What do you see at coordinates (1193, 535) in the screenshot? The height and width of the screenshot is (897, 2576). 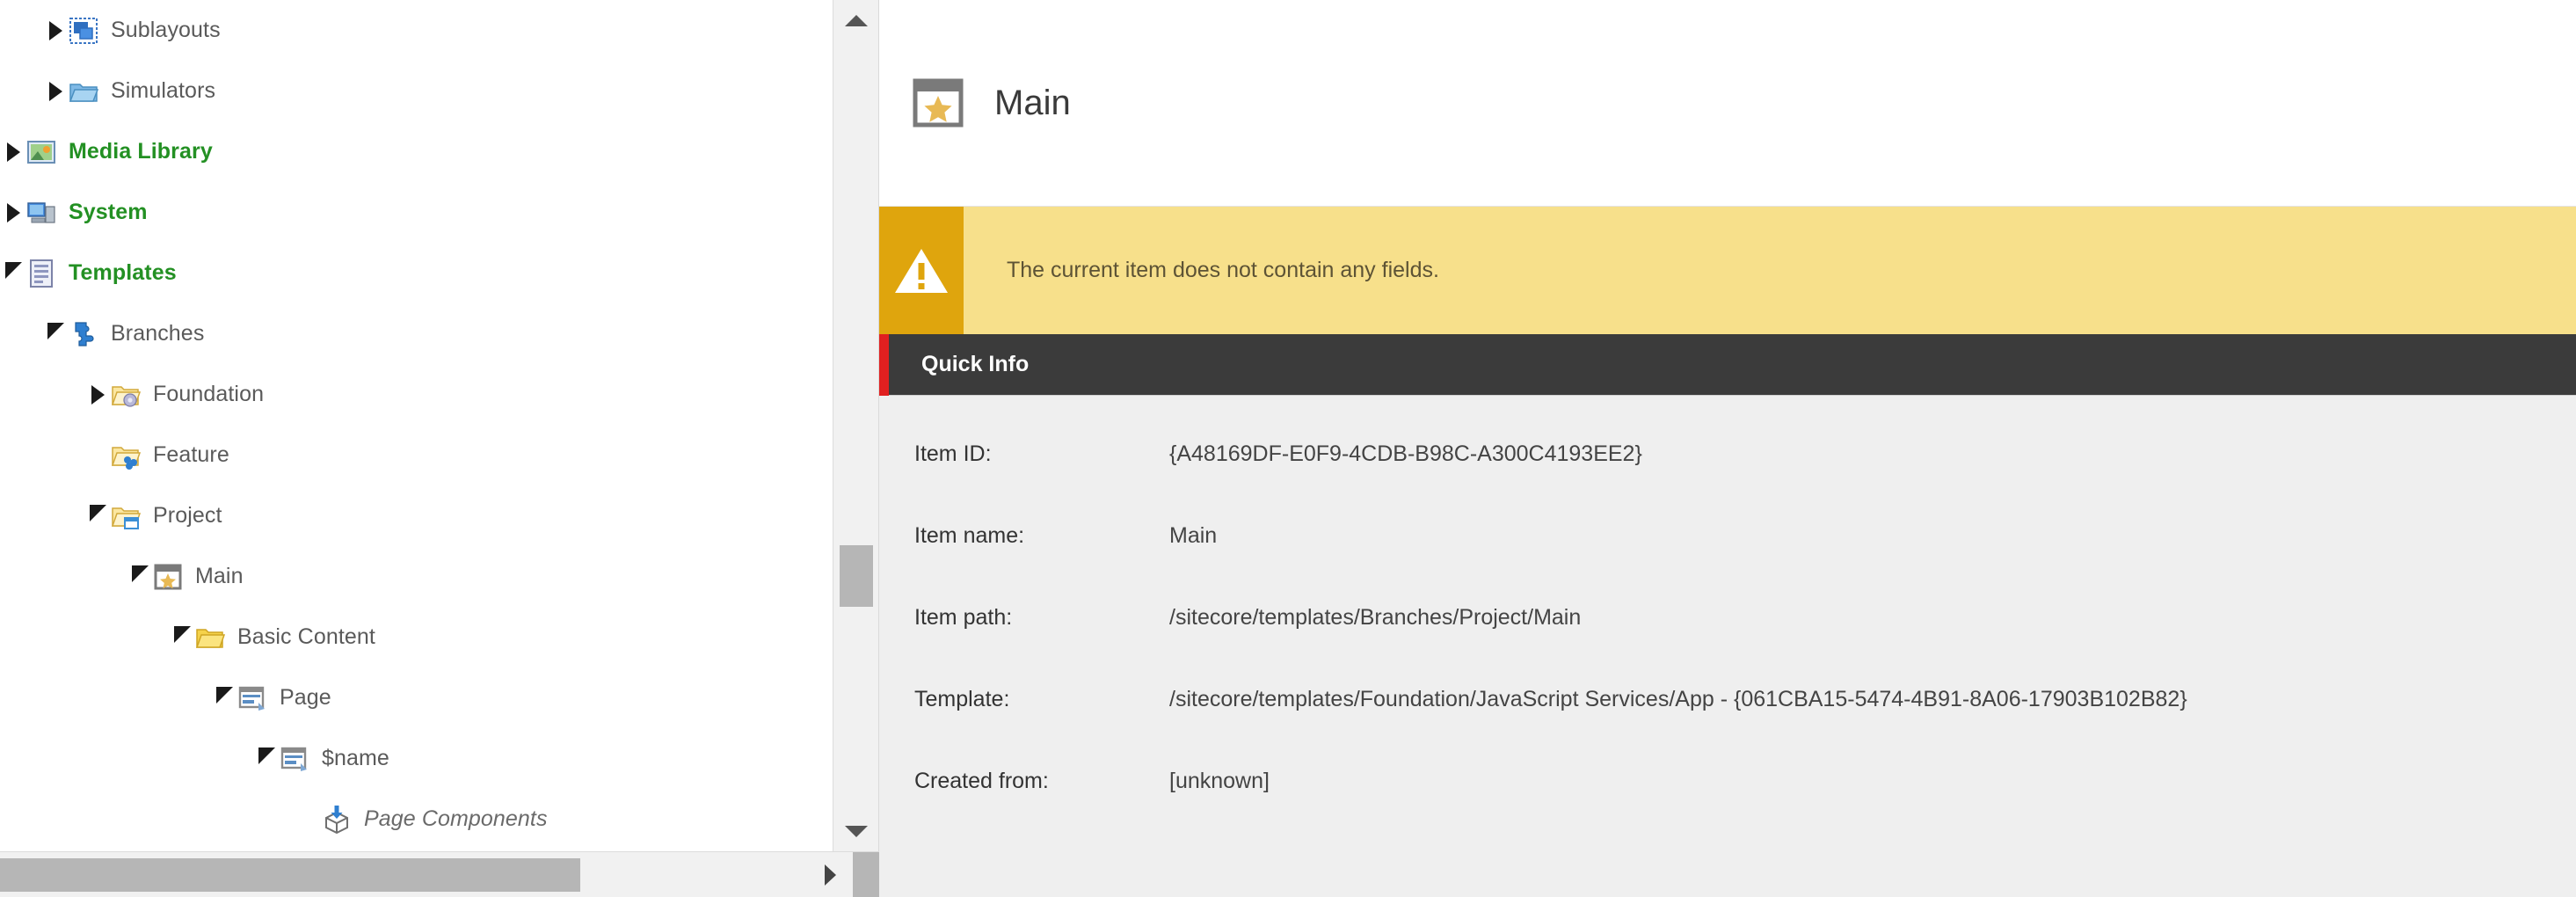 I see `field-value: Main` at bounding box center [1193, 535].